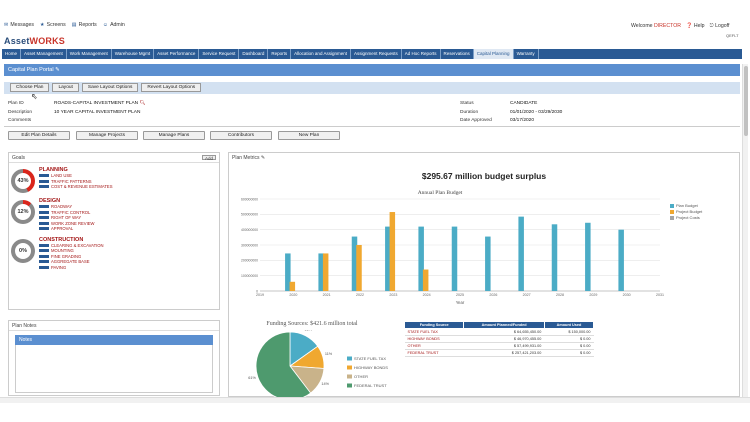 The width and height of the screenshot is (750, 422). I want to click on nav-dashboard: Dashboard, so click(254, 54).